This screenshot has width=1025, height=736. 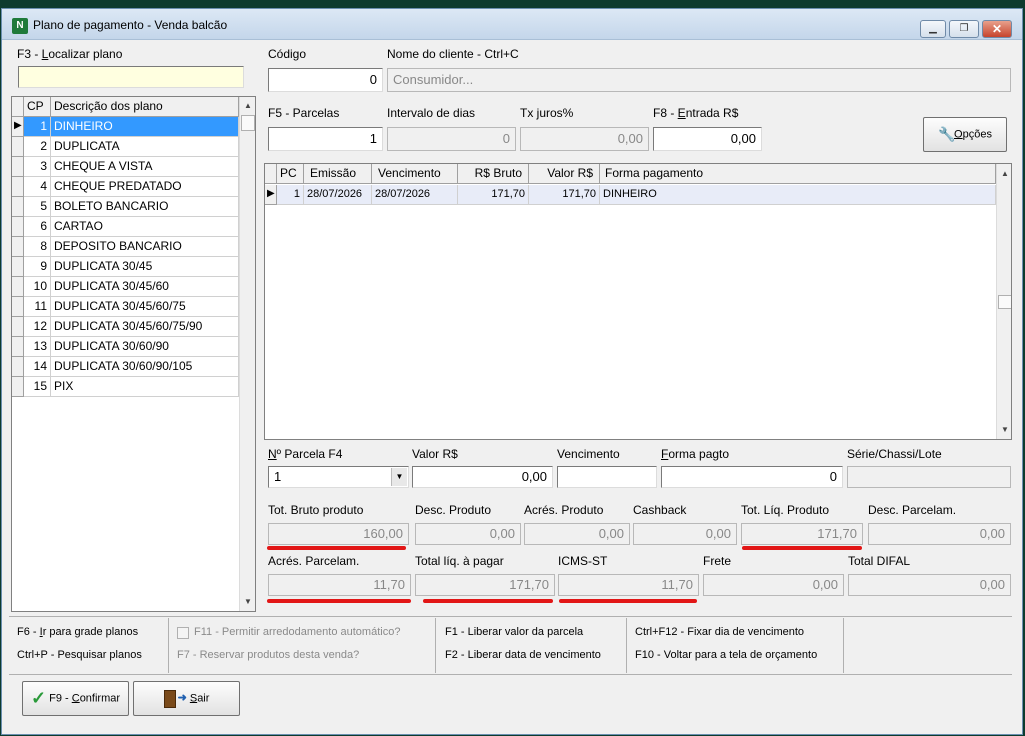 What do you see at coordinates (685, 534) in the screenshot?
I see `cashback-value: 0,00` at bounding box center [685, 534].